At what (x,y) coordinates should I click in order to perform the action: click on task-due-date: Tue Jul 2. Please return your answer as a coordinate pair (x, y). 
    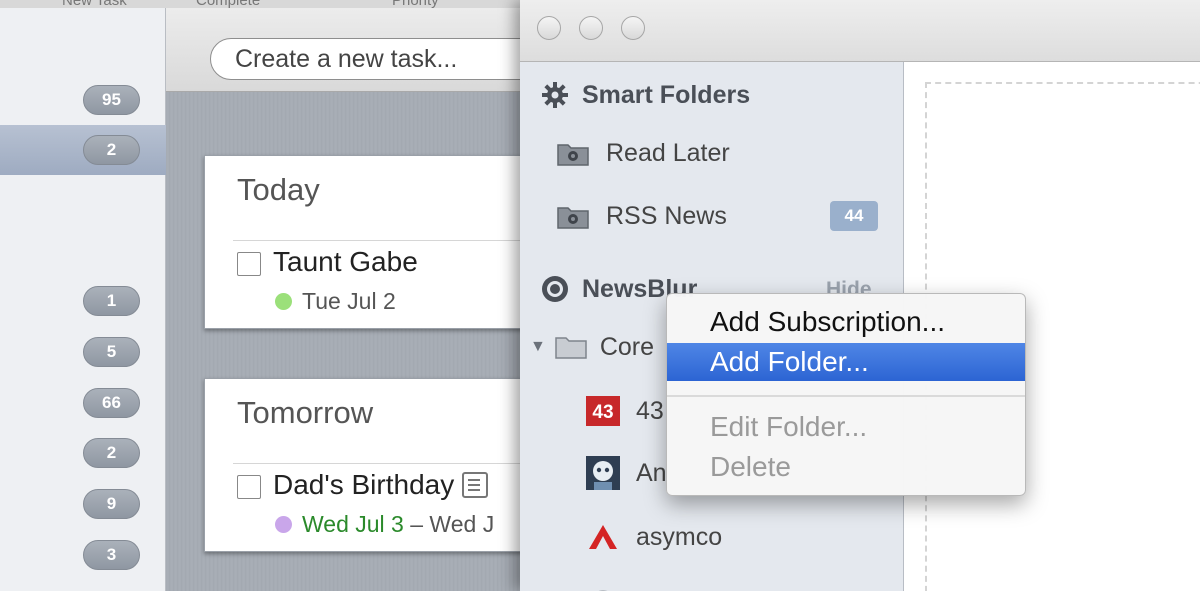
    Looking at the image, I should click on (335, 301).